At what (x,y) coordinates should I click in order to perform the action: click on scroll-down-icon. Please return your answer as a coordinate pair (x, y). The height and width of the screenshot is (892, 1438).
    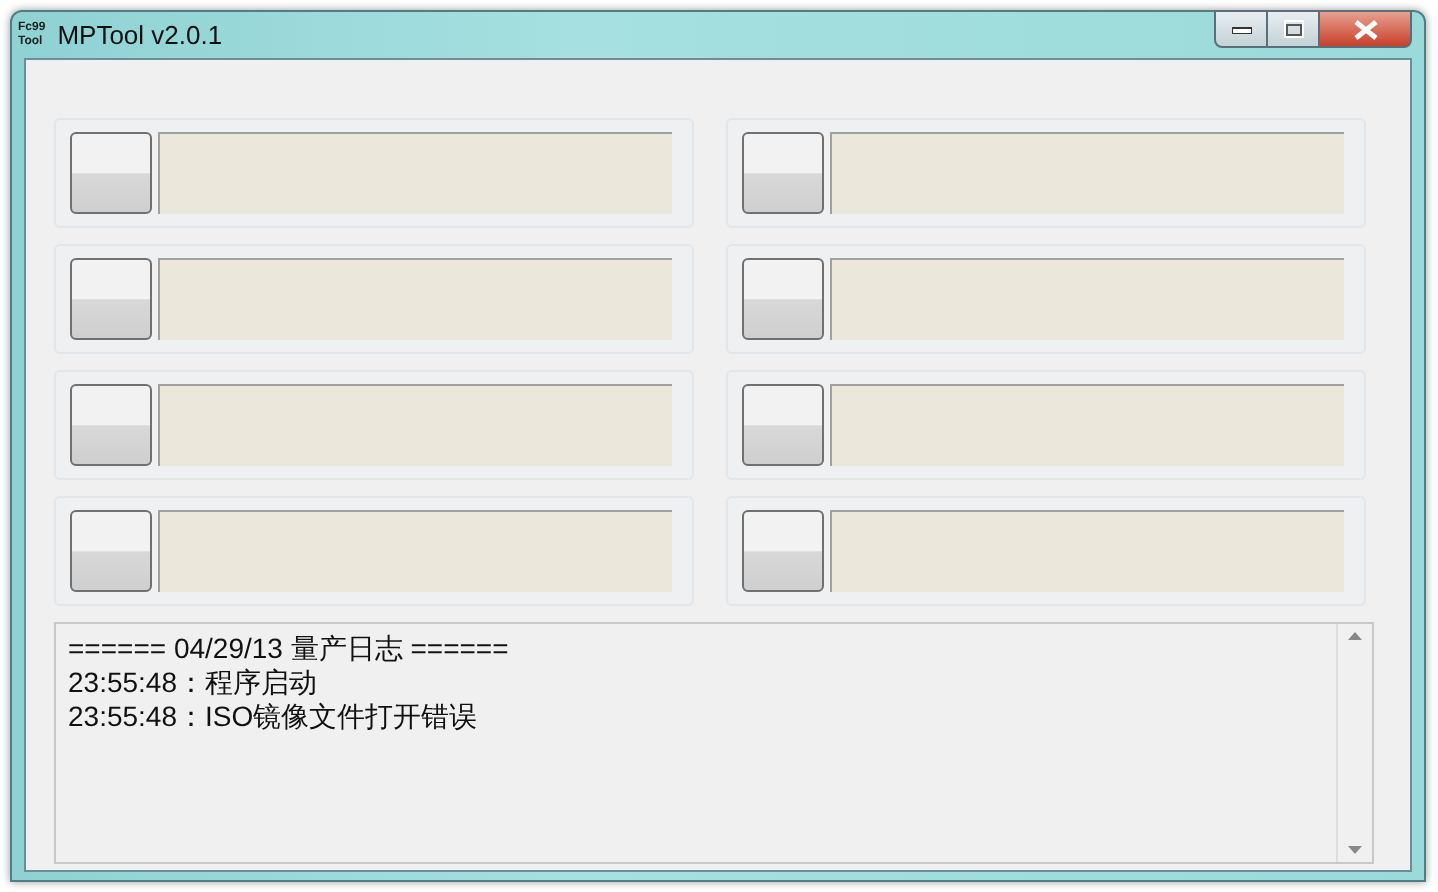
    Looking at the image, I should click on (1355, 850).